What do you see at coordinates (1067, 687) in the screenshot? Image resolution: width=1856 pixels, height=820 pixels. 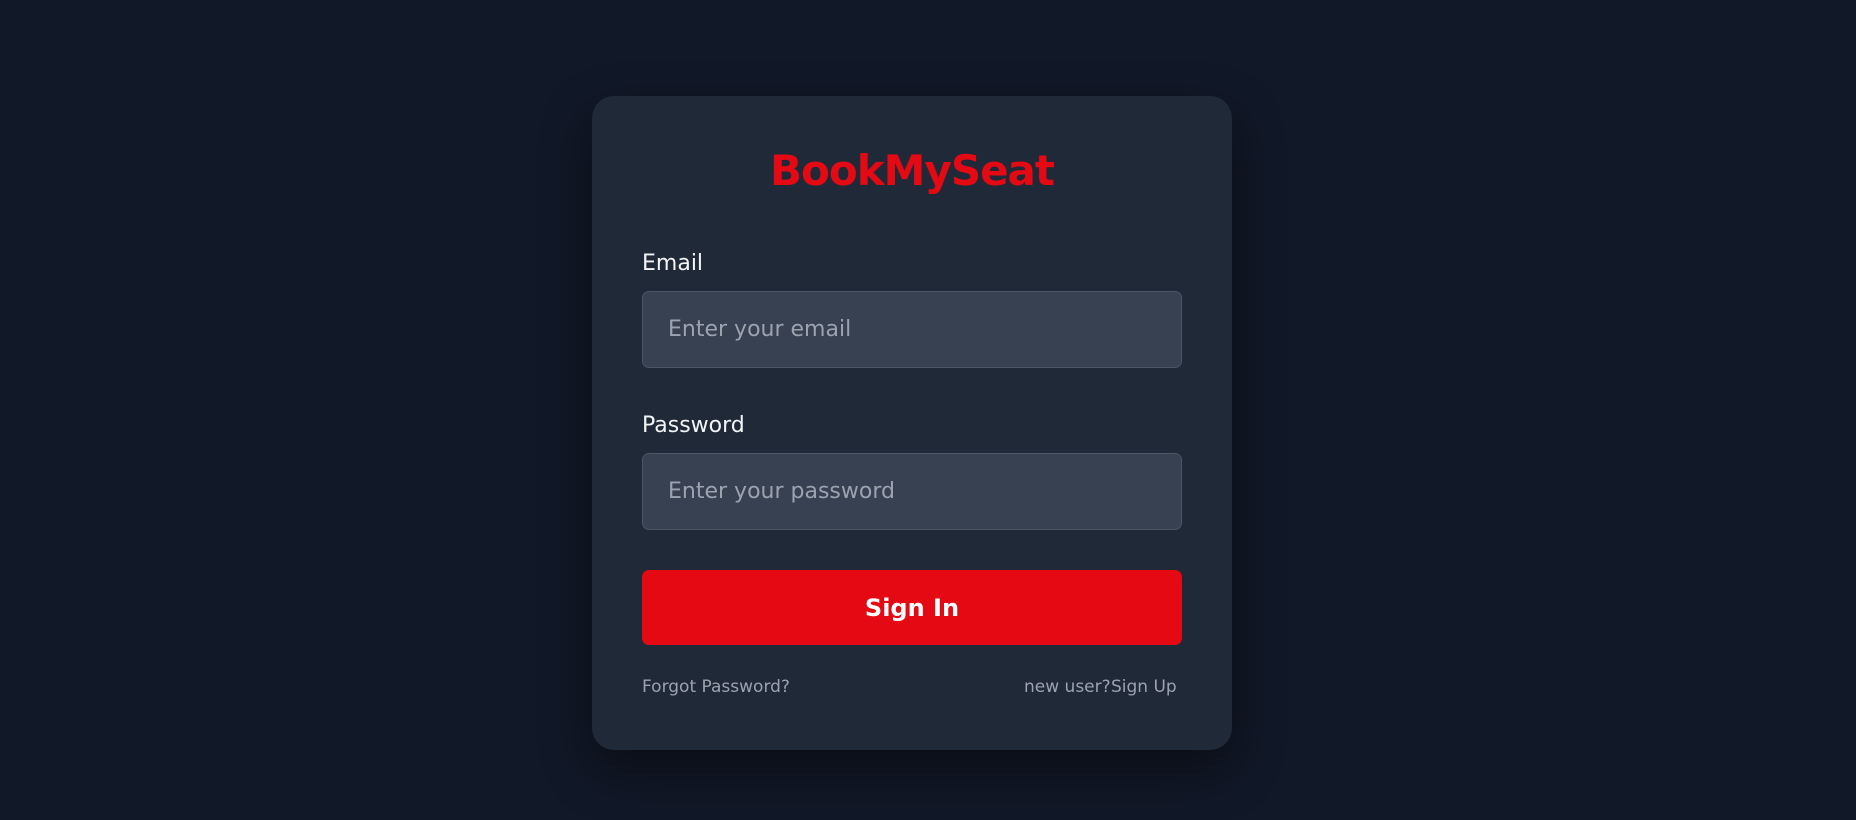 I see `new-user-text: new user?` at bounding box center [1067, 687].